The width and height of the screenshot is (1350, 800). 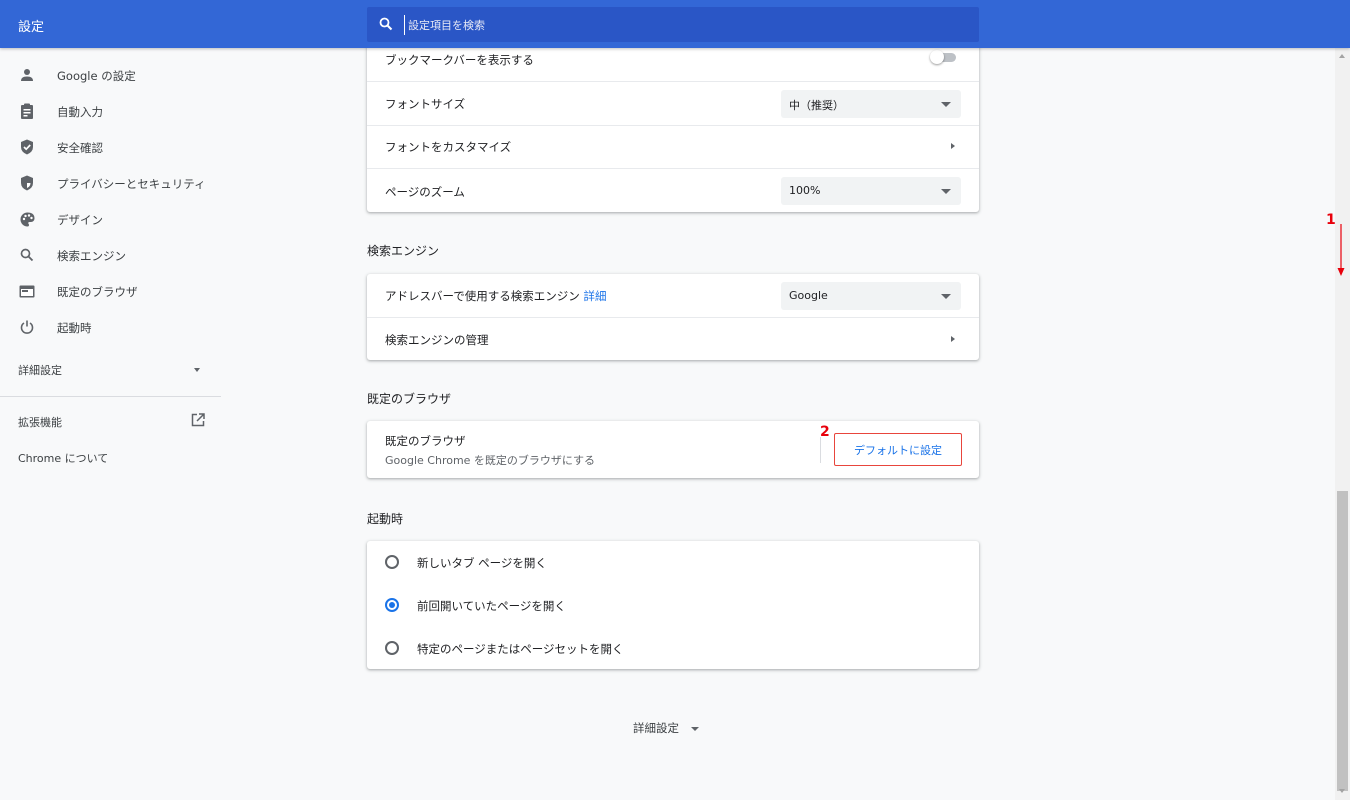 What do you see at coordinates (80, 112) in the screenshot?
I see `sidebar-item-label: 自動入力` at bounding box center [80, 112].